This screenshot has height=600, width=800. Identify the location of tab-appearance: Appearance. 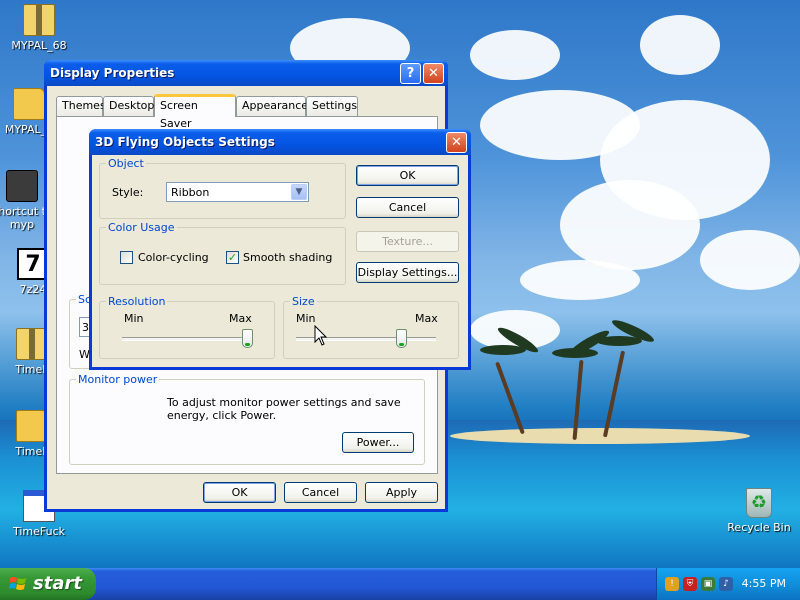
(272, 106).